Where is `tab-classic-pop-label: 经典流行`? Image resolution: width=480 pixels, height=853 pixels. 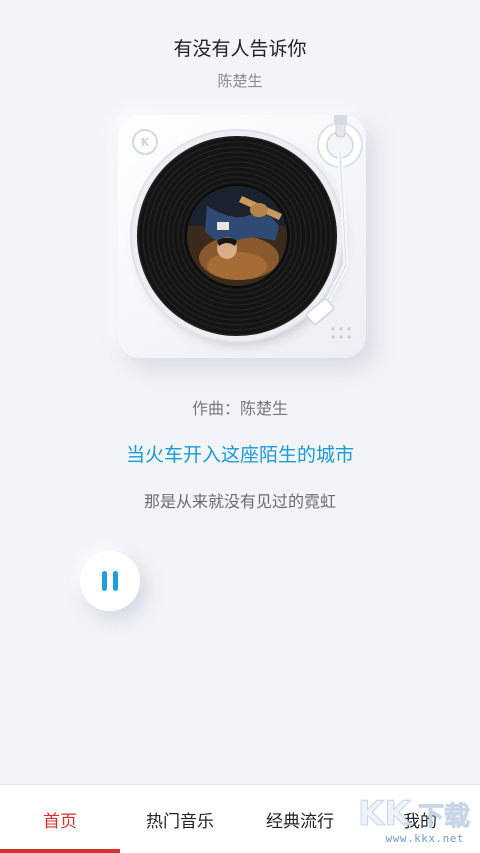 tab-classic-pop-label: 经典流行 is located at coordinates (300, 821).